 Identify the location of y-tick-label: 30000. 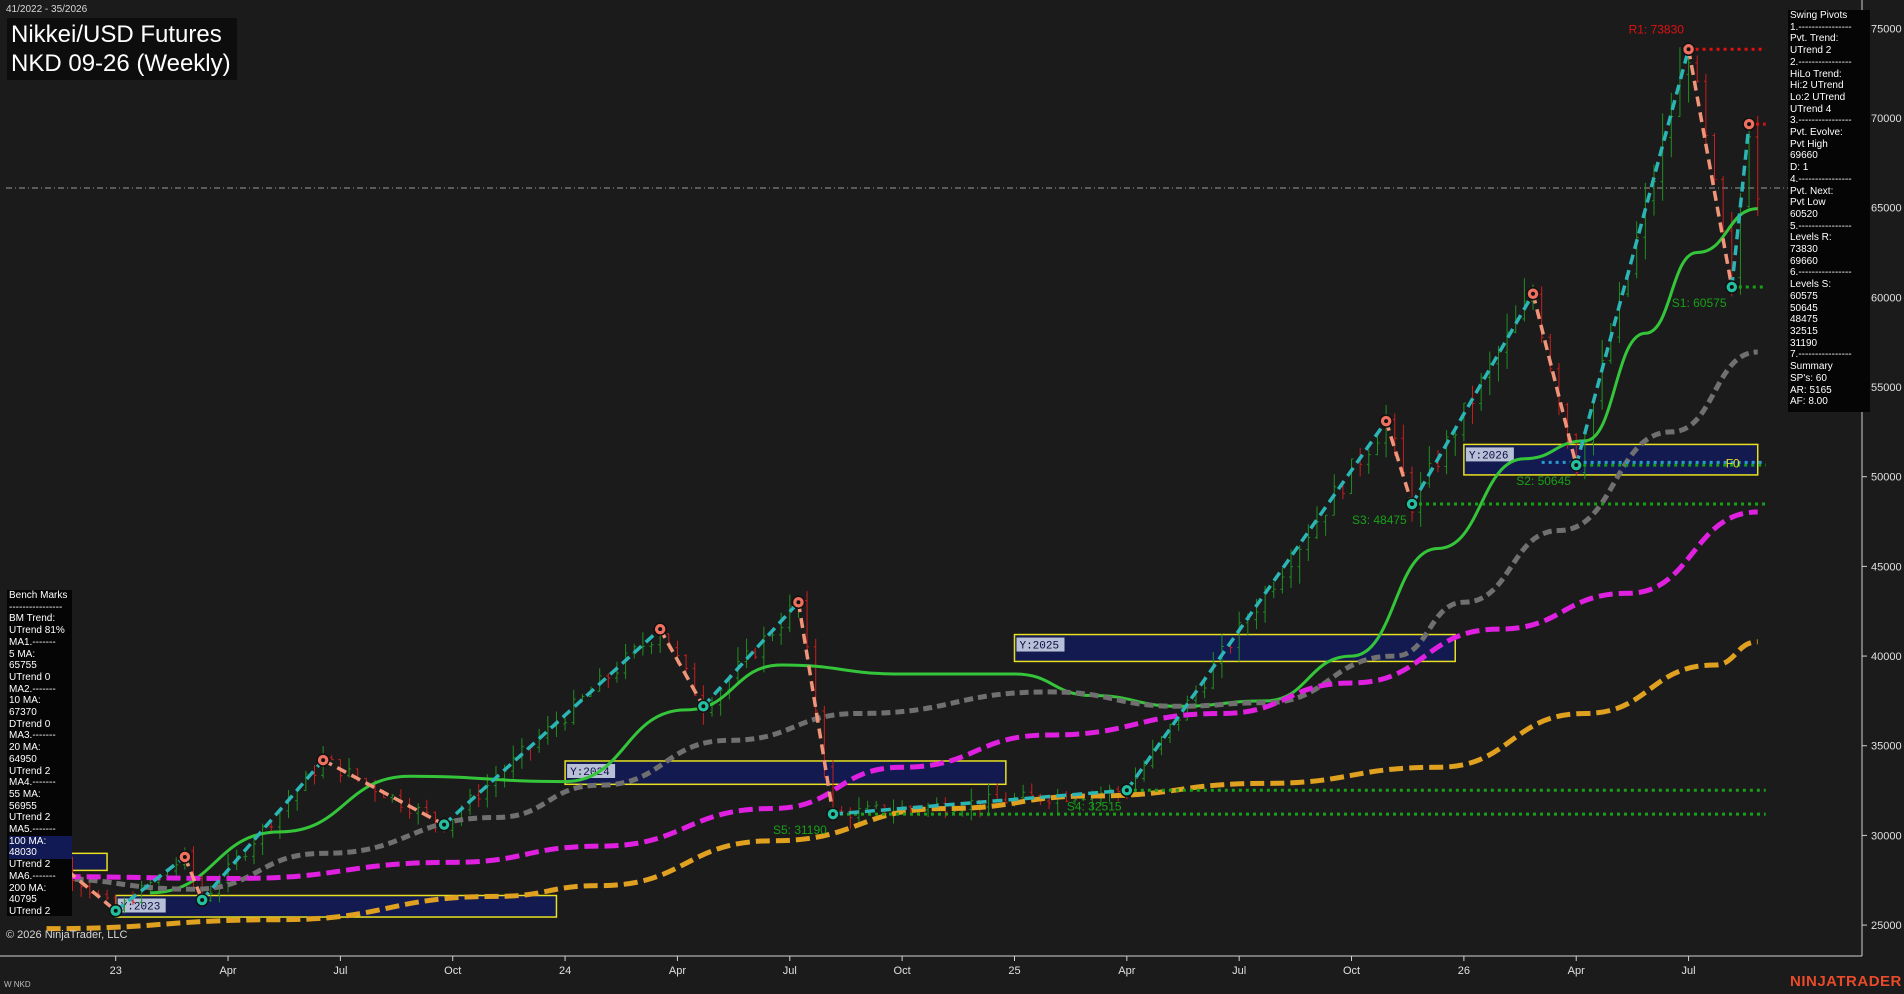
(1886, 836).